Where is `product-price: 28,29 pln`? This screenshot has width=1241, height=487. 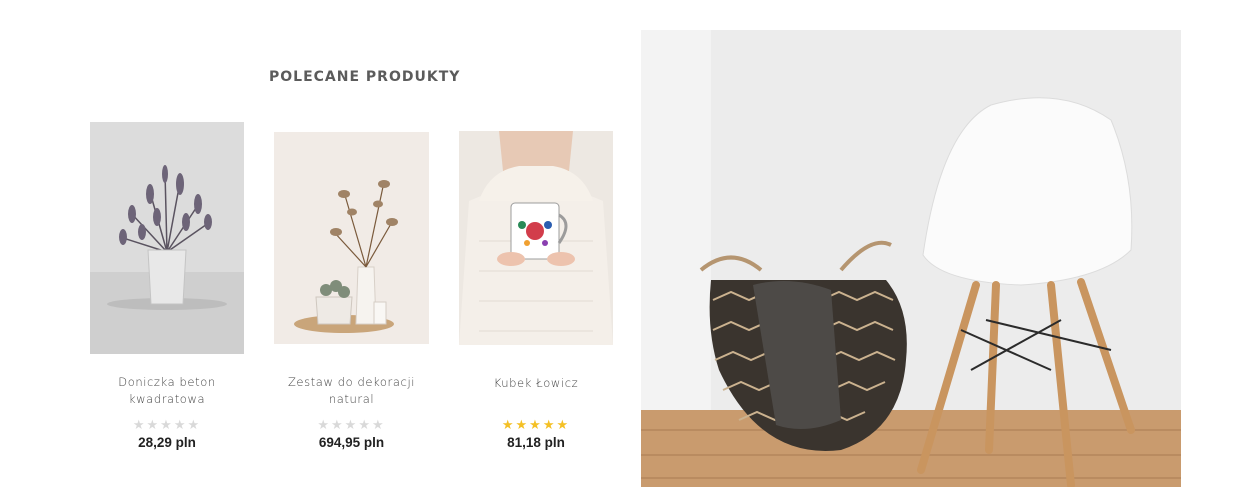 product-price: 28,29 pln is located at coordinates (167, 442).